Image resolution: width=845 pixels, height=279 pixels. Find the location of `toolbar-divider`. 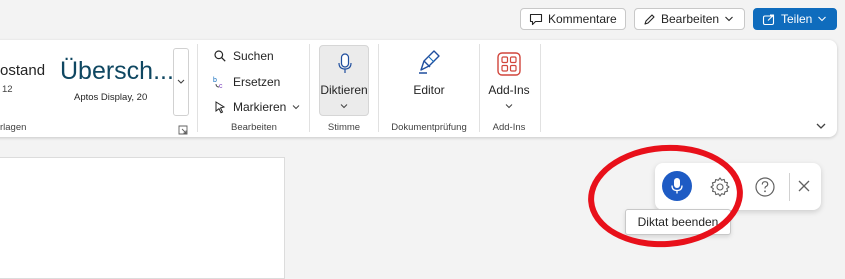

toolbar-divider is located at coordinates (789, 187).